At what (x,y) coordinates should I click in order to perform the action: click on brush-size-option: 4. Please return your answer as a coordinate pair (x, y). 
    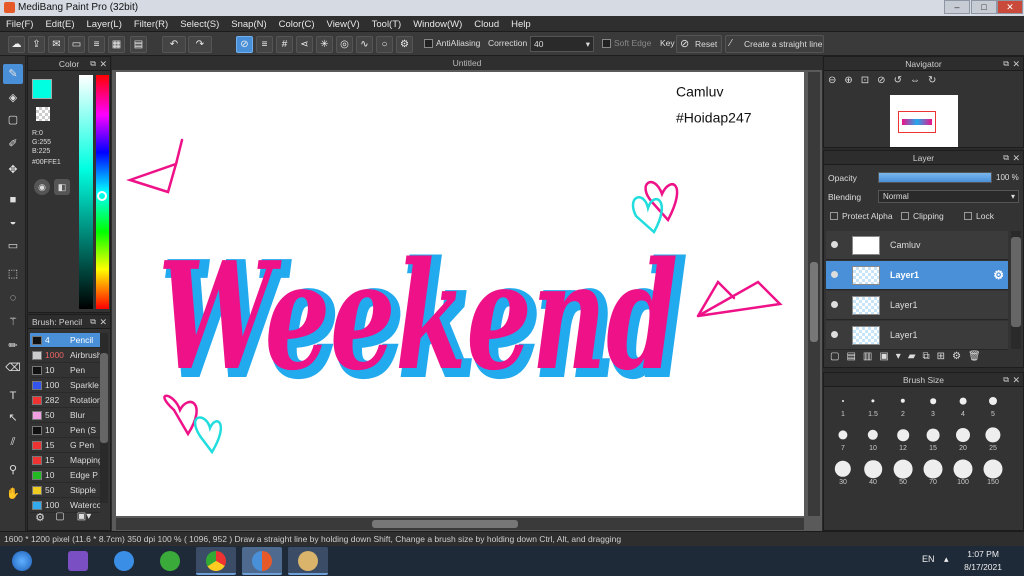
    Looking at the image, I should click on (963, 406).